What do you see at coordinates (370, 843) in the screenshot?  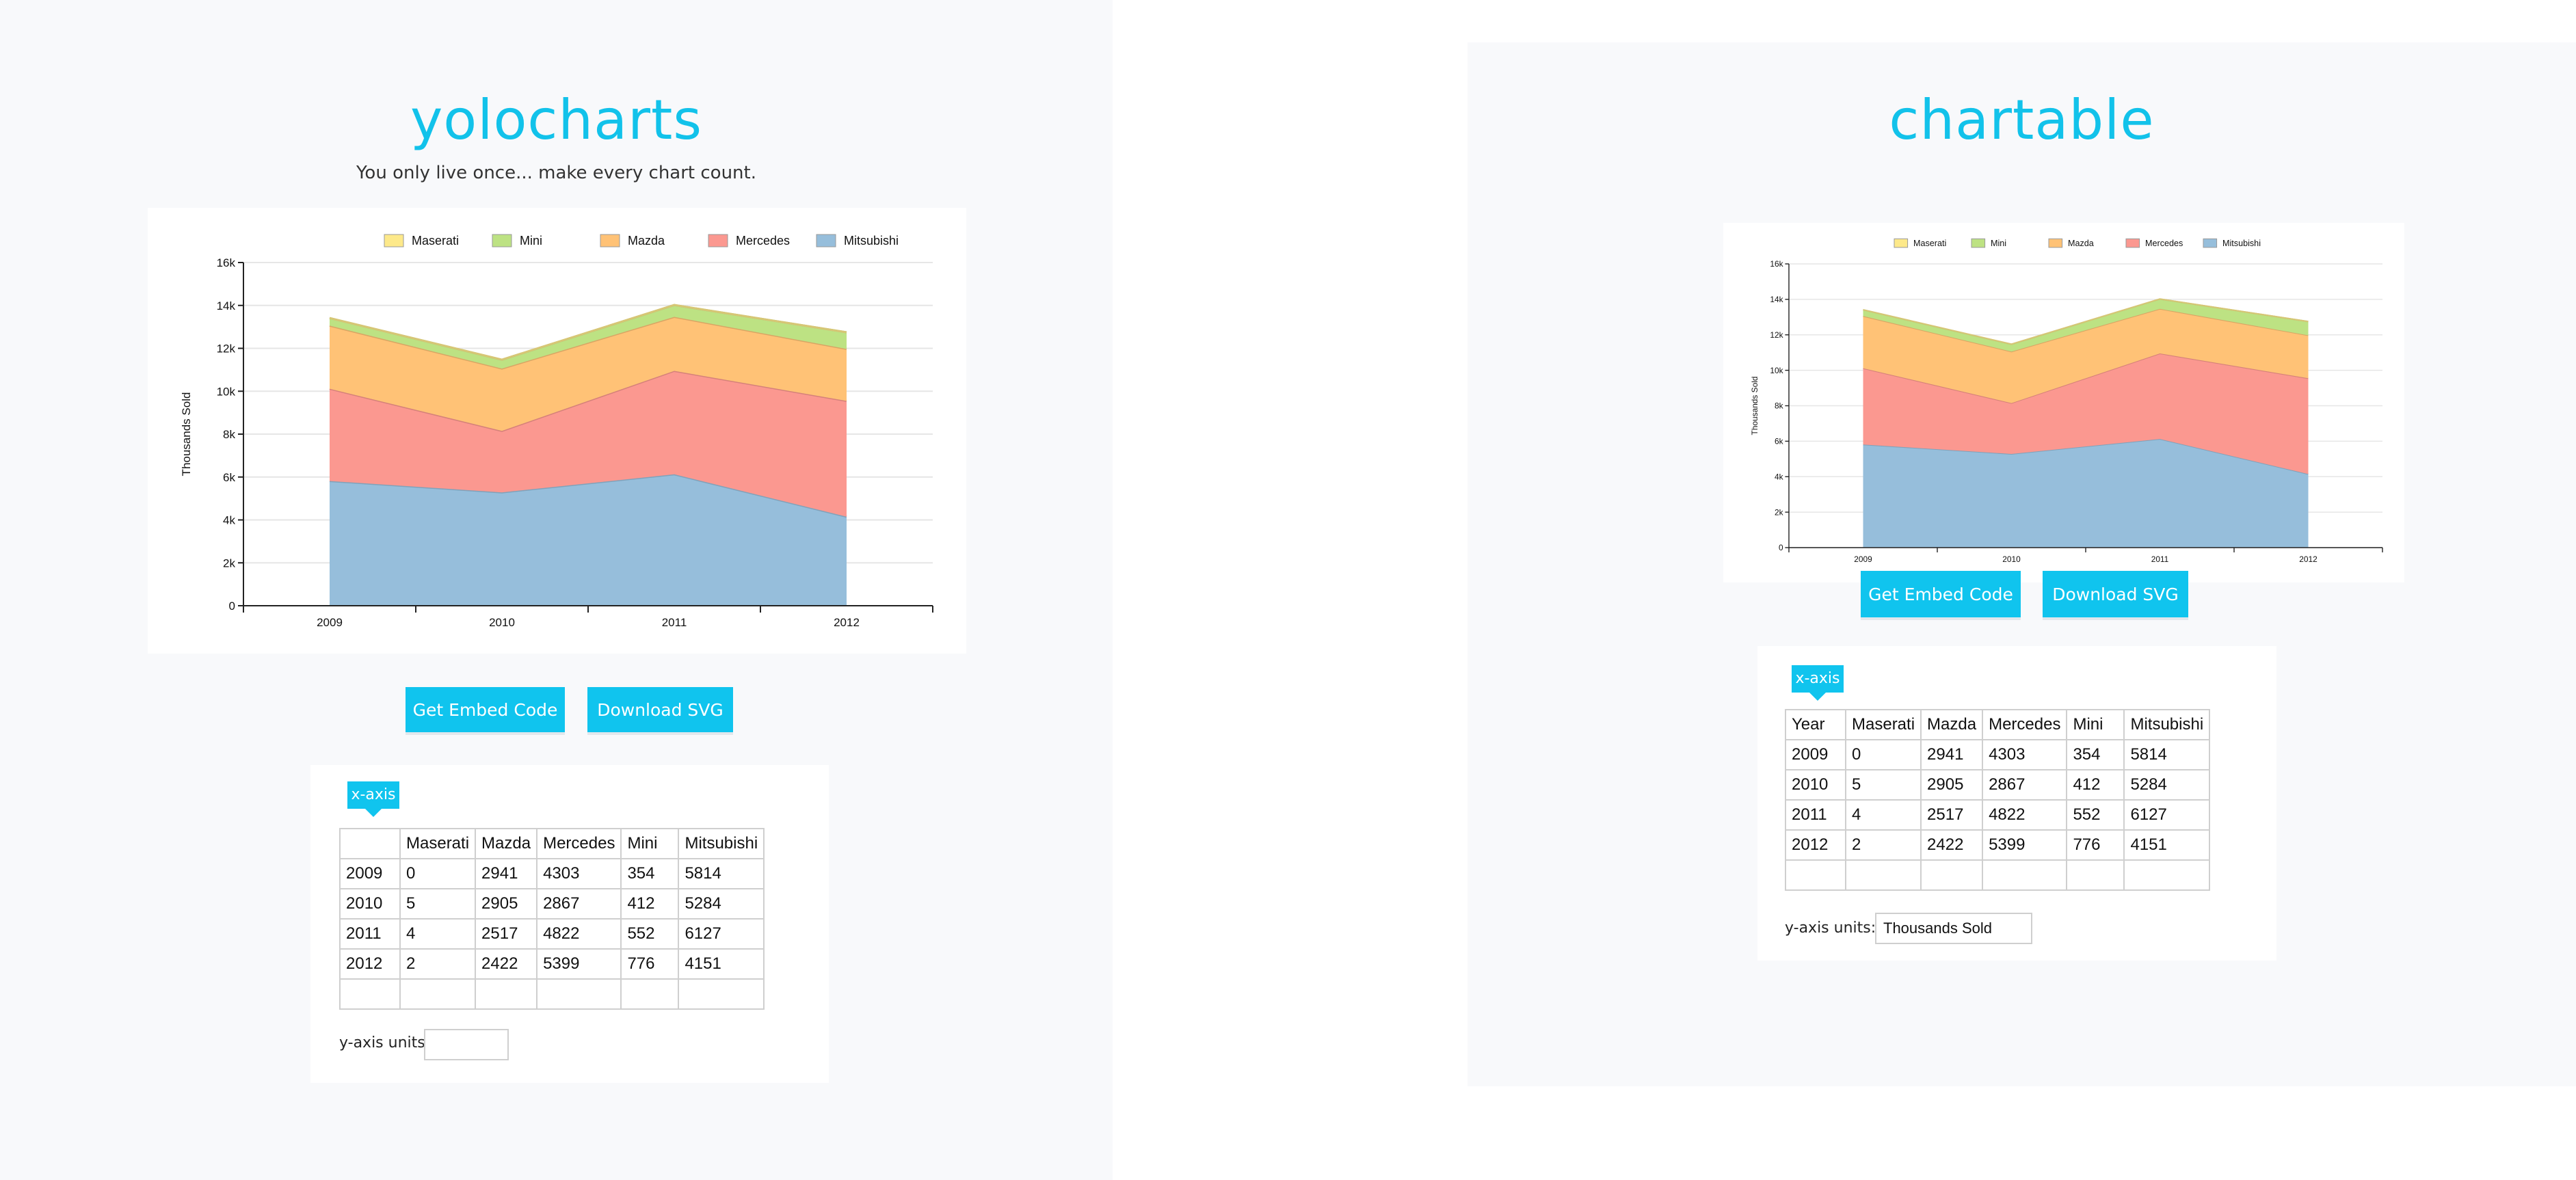 I see `table-header-cell` at bounding box center [370, 843].